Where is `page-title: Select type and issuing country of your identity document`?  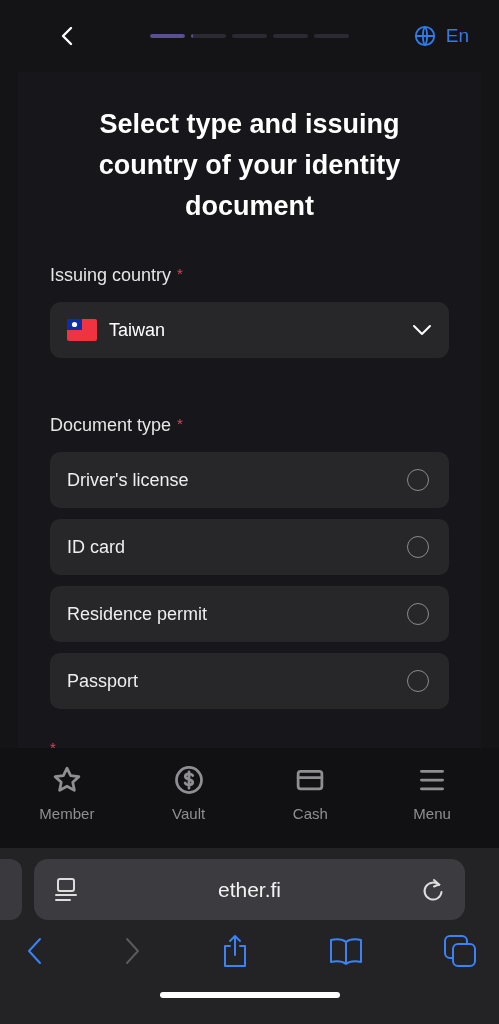 page-title: Select type and issuing country of your identity document is located at coordinates (249, 165).